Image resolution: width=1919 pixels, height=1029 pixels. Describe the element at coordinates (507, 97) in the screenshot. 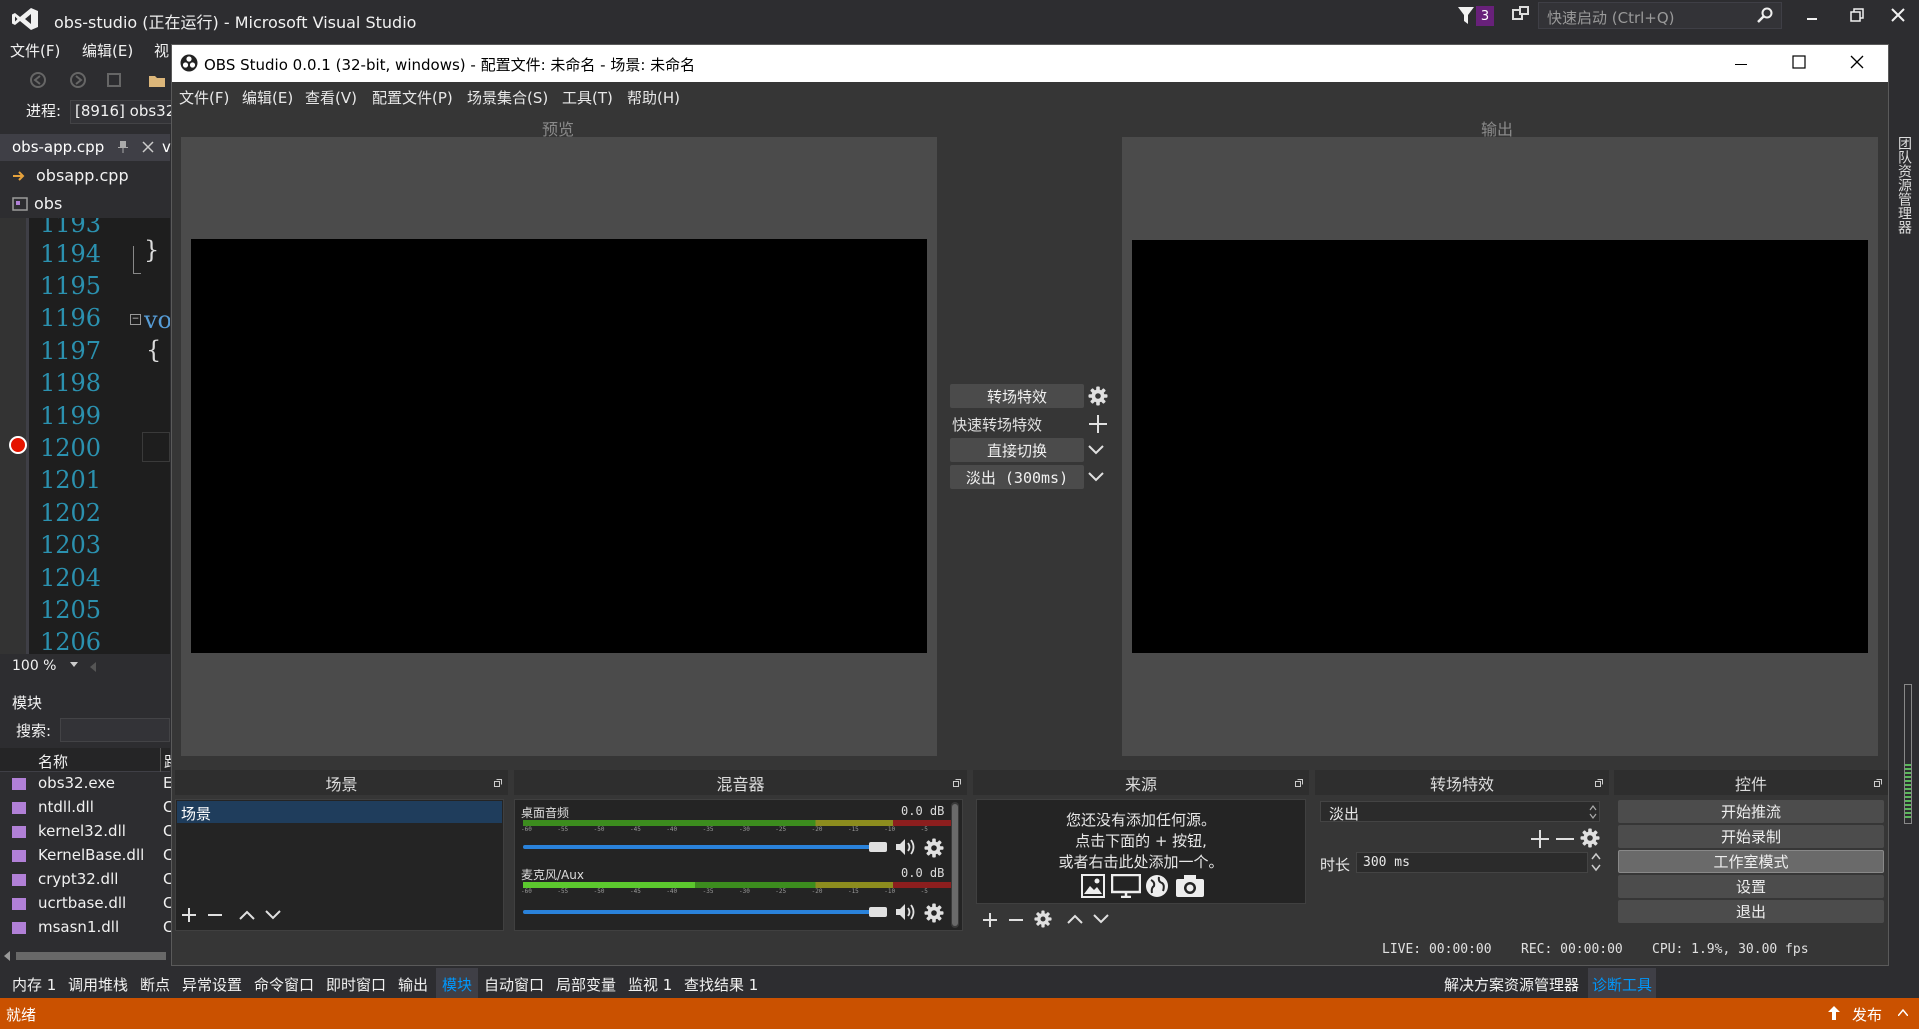

I see `obs-menu-scene-collection: 场景集合(S)` at that location.